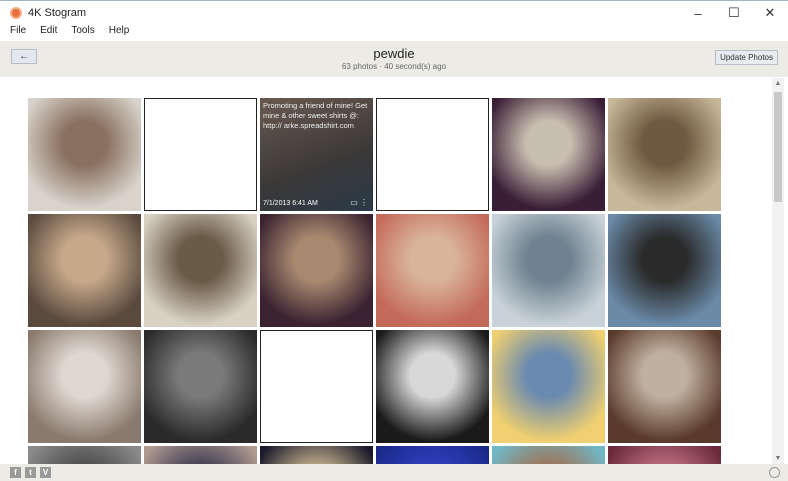 Image resolution: width=788 pixels, height=481 pixels. Describe the element at coordinates (359, 202) in the screenshot. I see `photo-actions-icon: ▭ ⋮` at that location.